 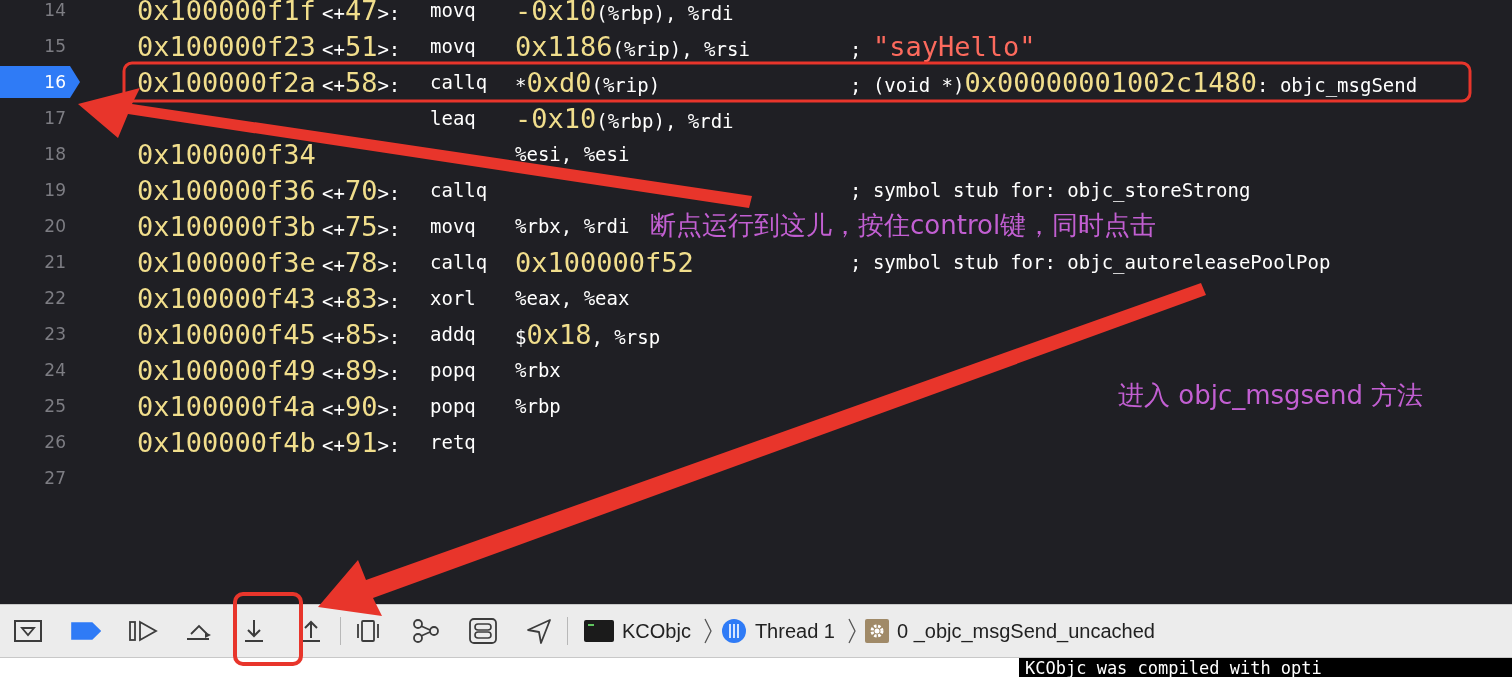 I want to click on thread-icon, so click(x=733, y=631).